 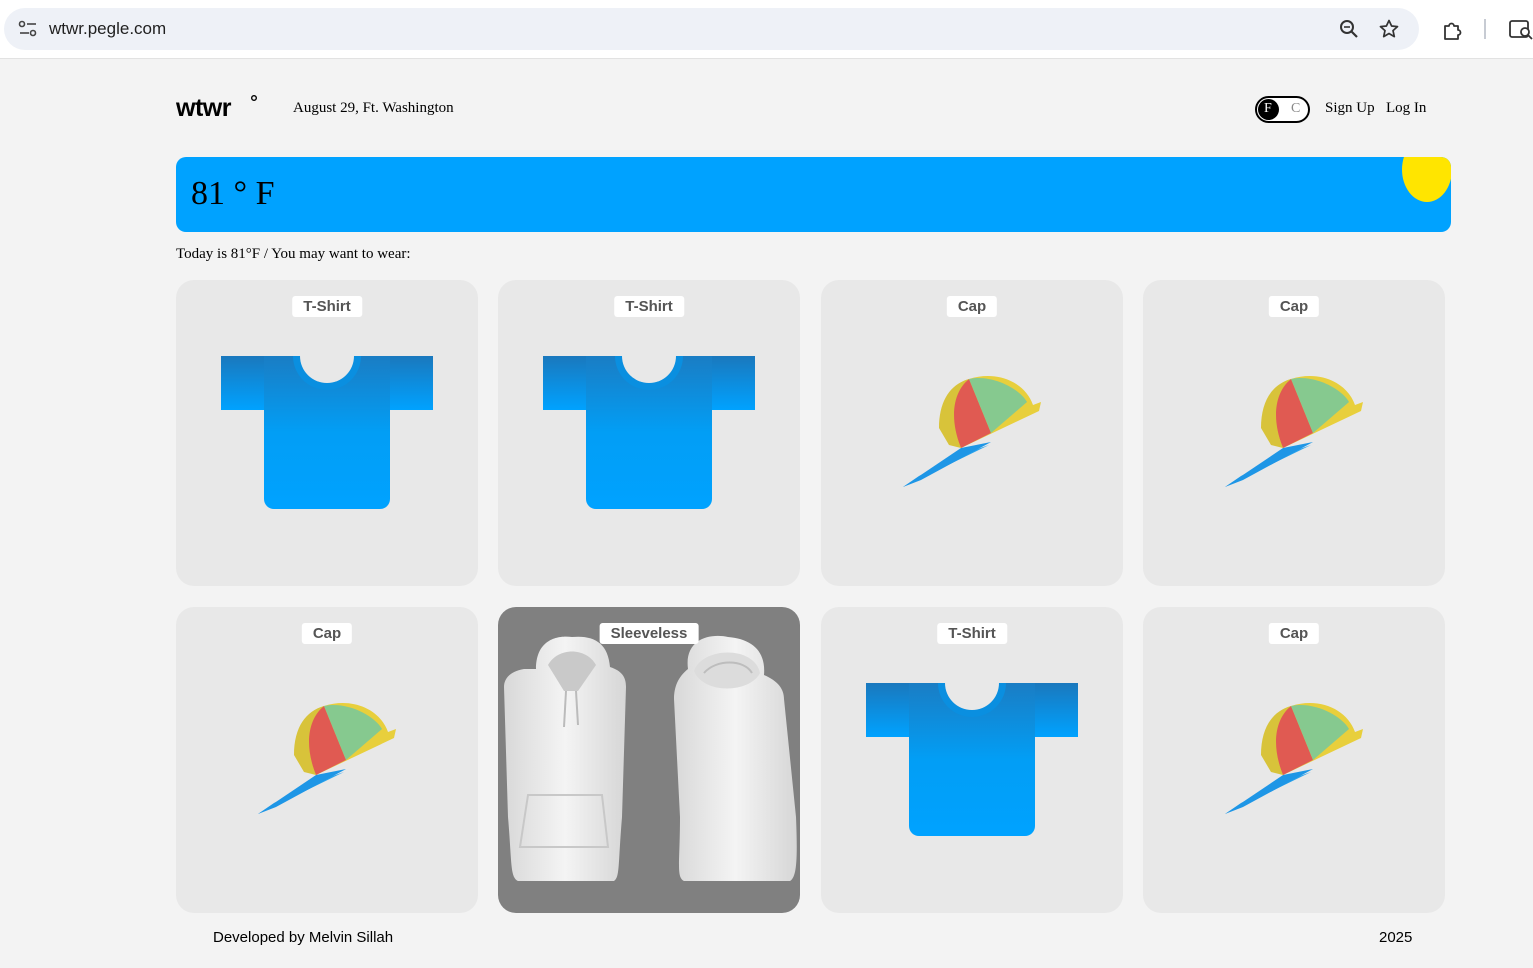 I want to click on footer-developer: Developed by Melvin Sillah, so click(x=303, y=937).